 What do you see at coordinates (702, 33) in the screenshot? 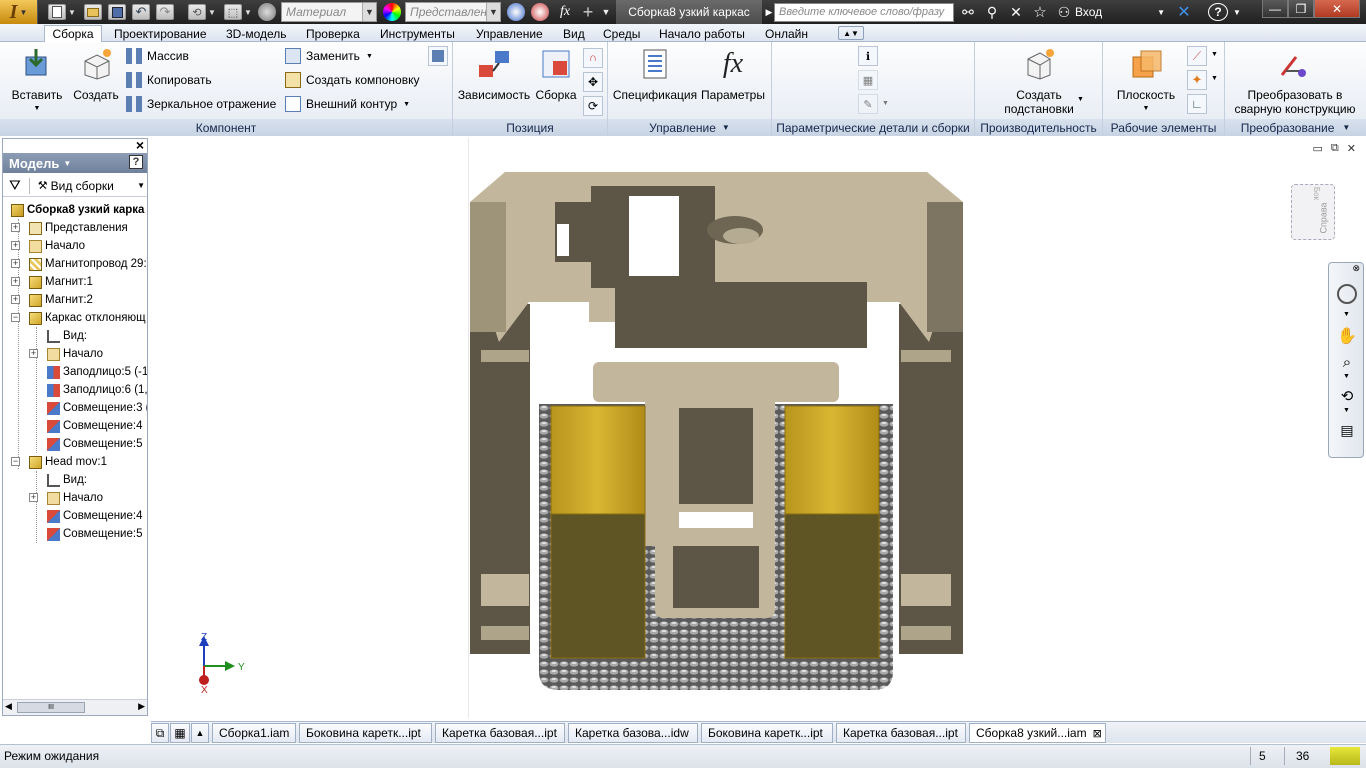
I see `tab-get-started: Начало работы` at bounding box center [702, 33].